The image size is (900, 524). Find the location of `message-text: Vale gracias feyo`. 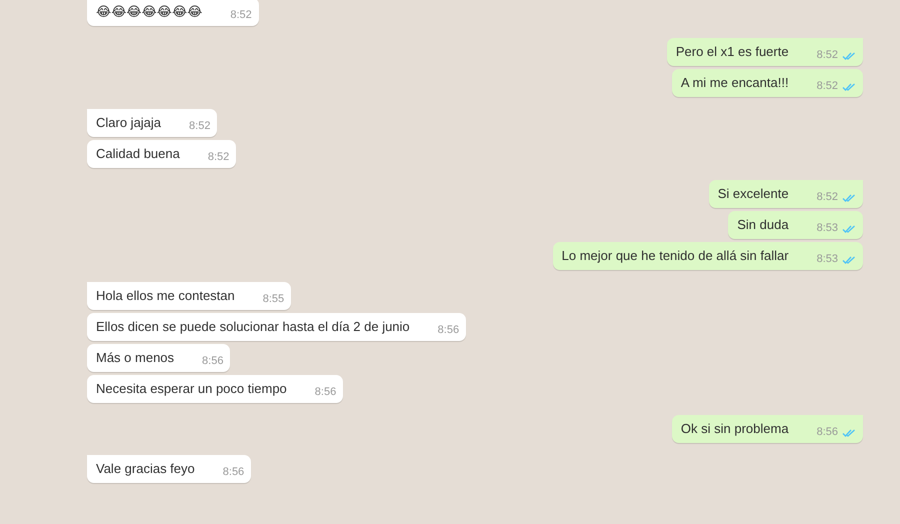

message-text: Vale gracias feyo is located at coordinates (145, 469).